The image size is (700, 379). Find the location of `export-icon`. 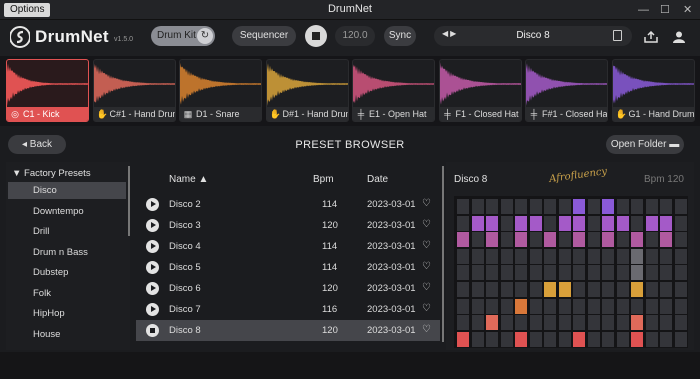

export-icon is located at coordinates (651, 37).